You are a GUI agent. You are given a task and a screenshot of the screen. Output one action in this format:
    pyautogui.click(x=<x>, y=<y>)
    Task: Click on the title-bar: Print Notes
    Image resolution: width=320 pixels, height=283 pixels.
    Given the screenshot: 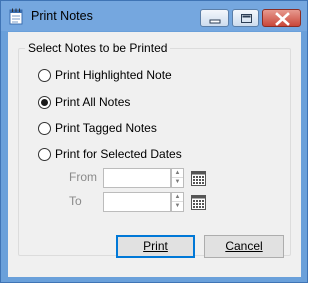 What is the action you would take?
    pyautogui.click(x=154, y=16)
    